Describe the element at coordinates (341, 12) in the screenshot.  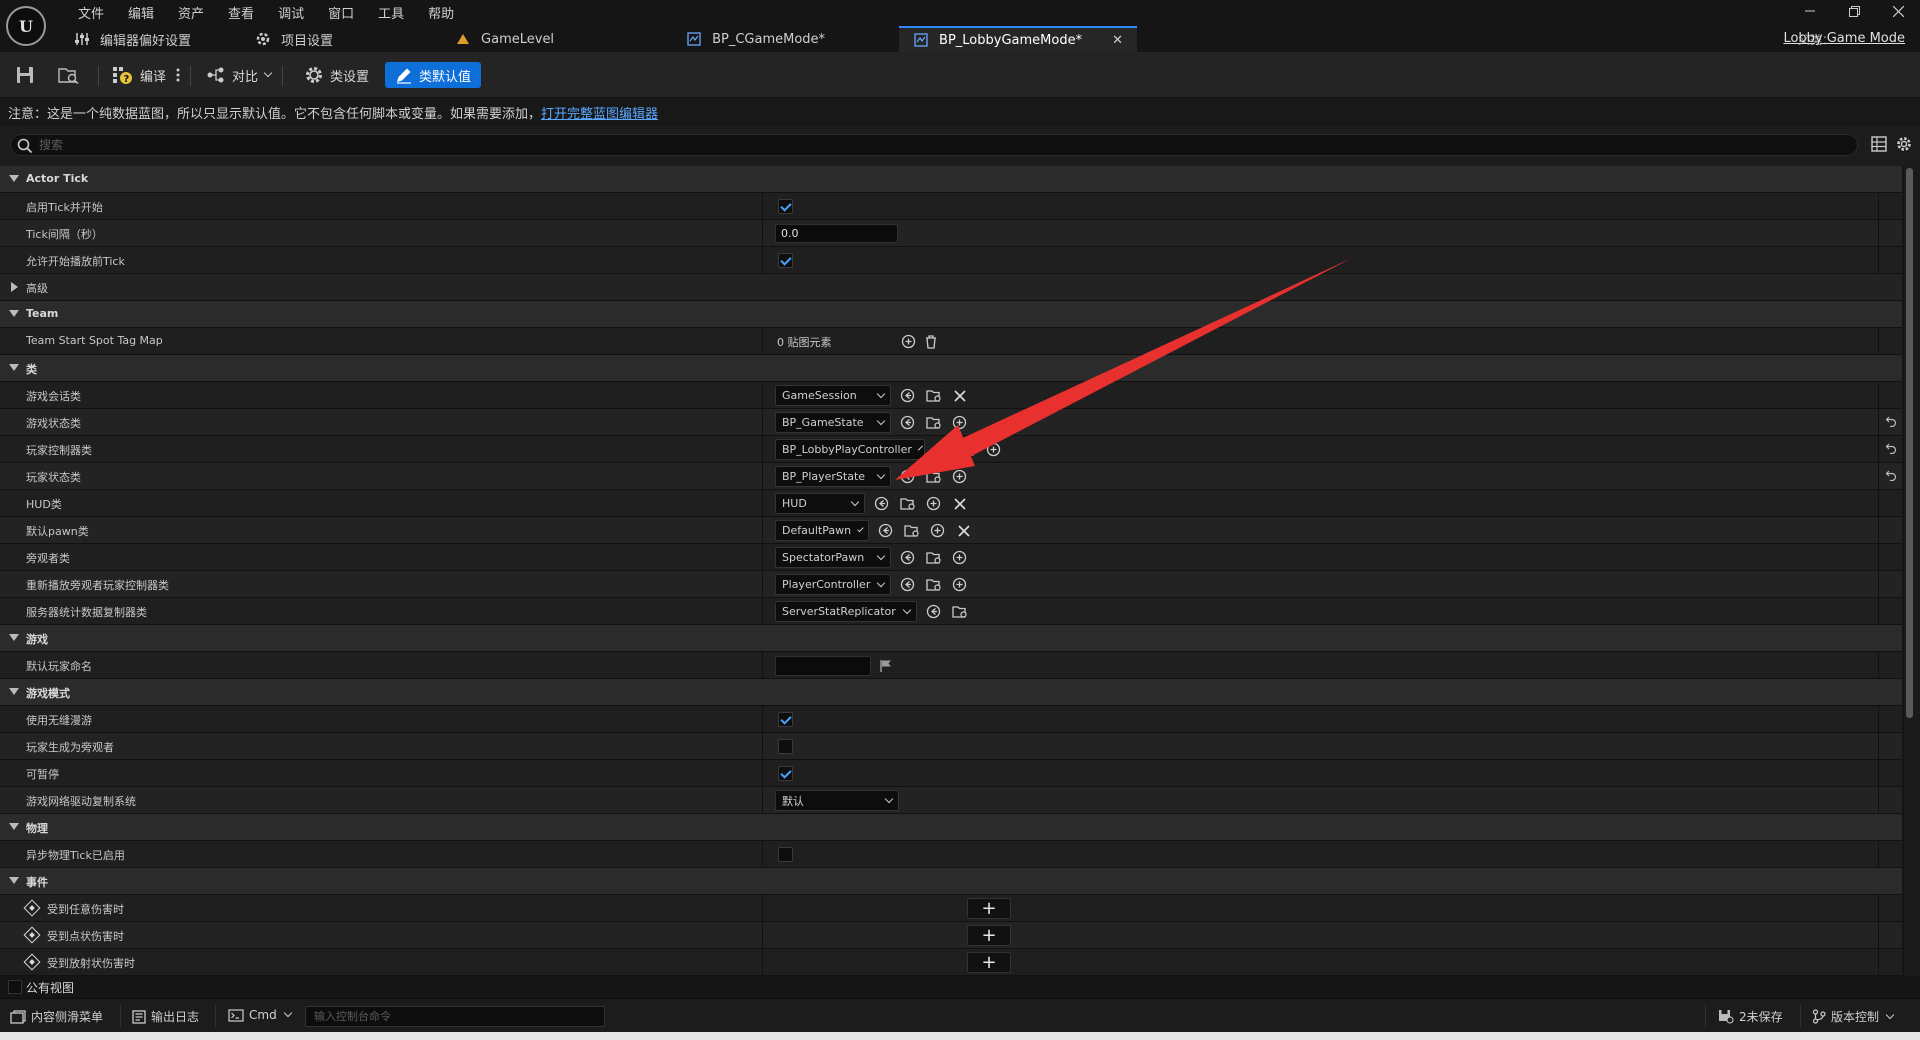
I see `menu-window: 窗口` at that location.